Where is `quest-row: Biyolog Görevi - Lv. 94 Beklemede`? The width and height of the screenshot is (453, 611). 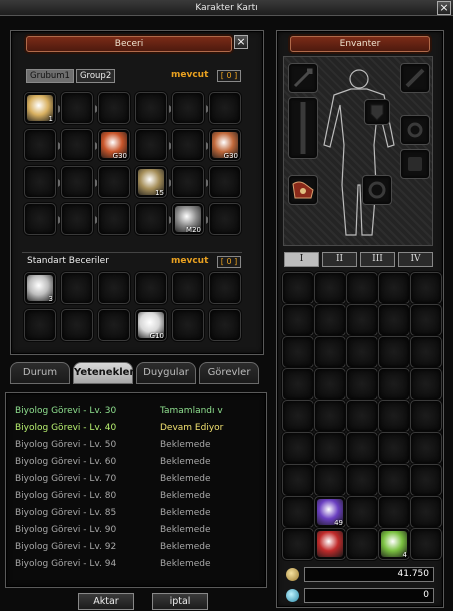 quest-row: Biyolog Görevi - Lv. 94 Beklemede is located at coordinates (130, 564).